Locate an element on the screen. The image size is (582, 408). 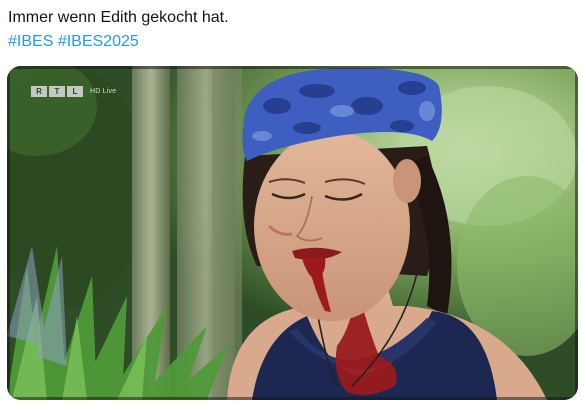
rtl-channel-logo: R T L HD Live is located at coordinates (73, 91).